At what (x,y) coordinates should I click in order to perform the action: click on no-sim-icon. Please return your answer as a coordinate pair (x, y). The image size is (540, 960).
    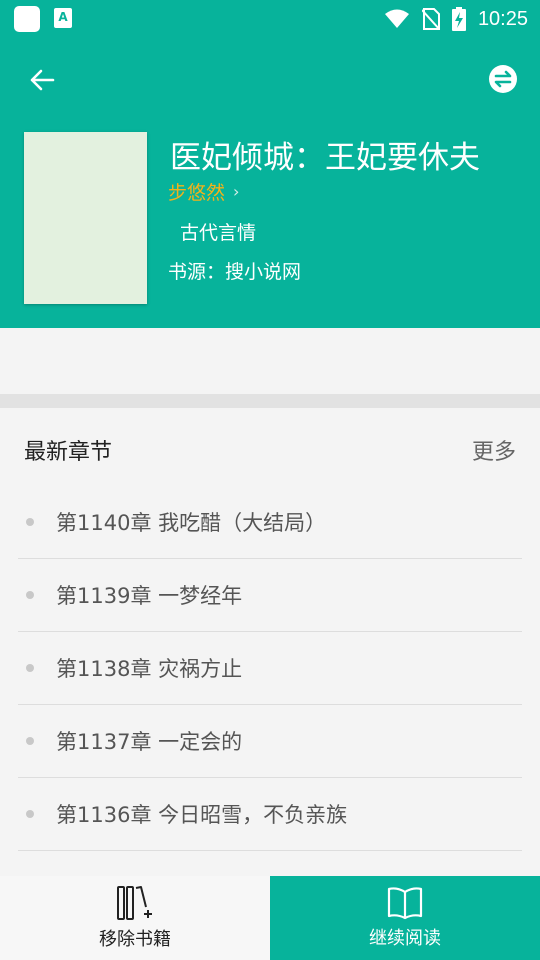
    Looking at the image, I should click on (430, 19).